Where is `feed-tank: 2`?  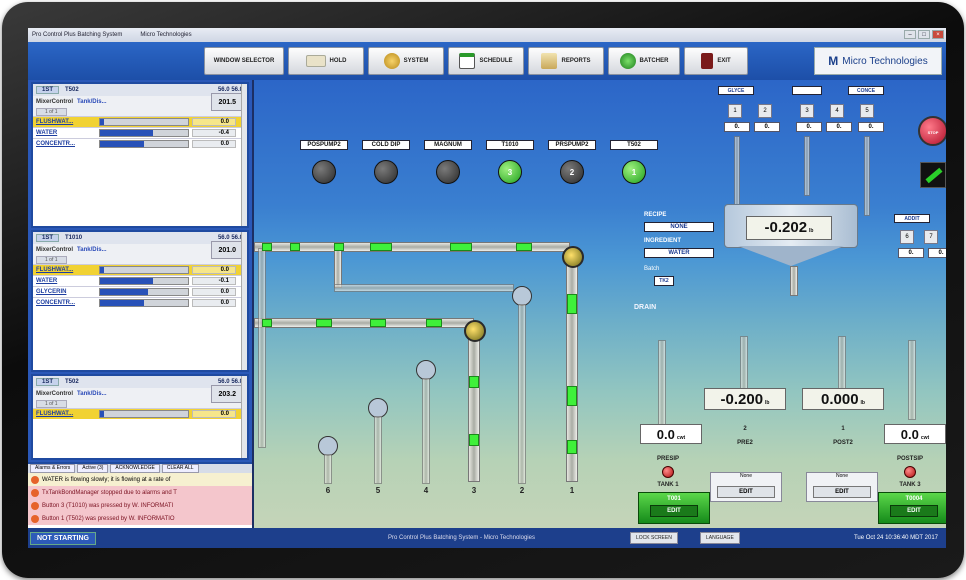
feed-tank: 2 is located at coordinates (765, 111).